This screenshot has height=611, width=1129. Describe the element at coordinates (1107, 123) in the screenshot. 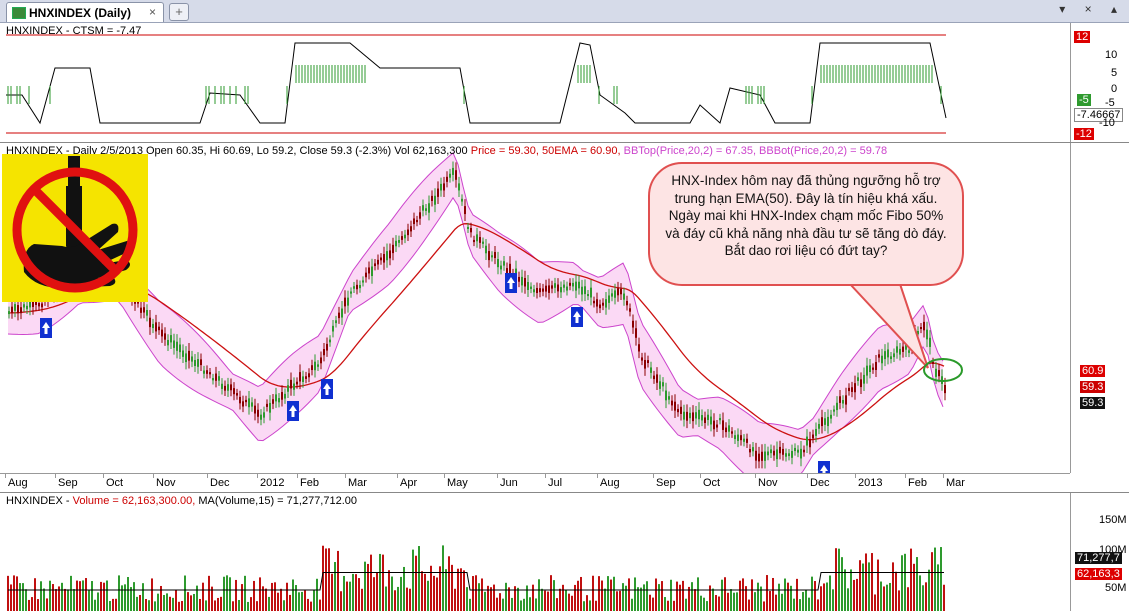

I see `ctsm-tick: -10` at that location.